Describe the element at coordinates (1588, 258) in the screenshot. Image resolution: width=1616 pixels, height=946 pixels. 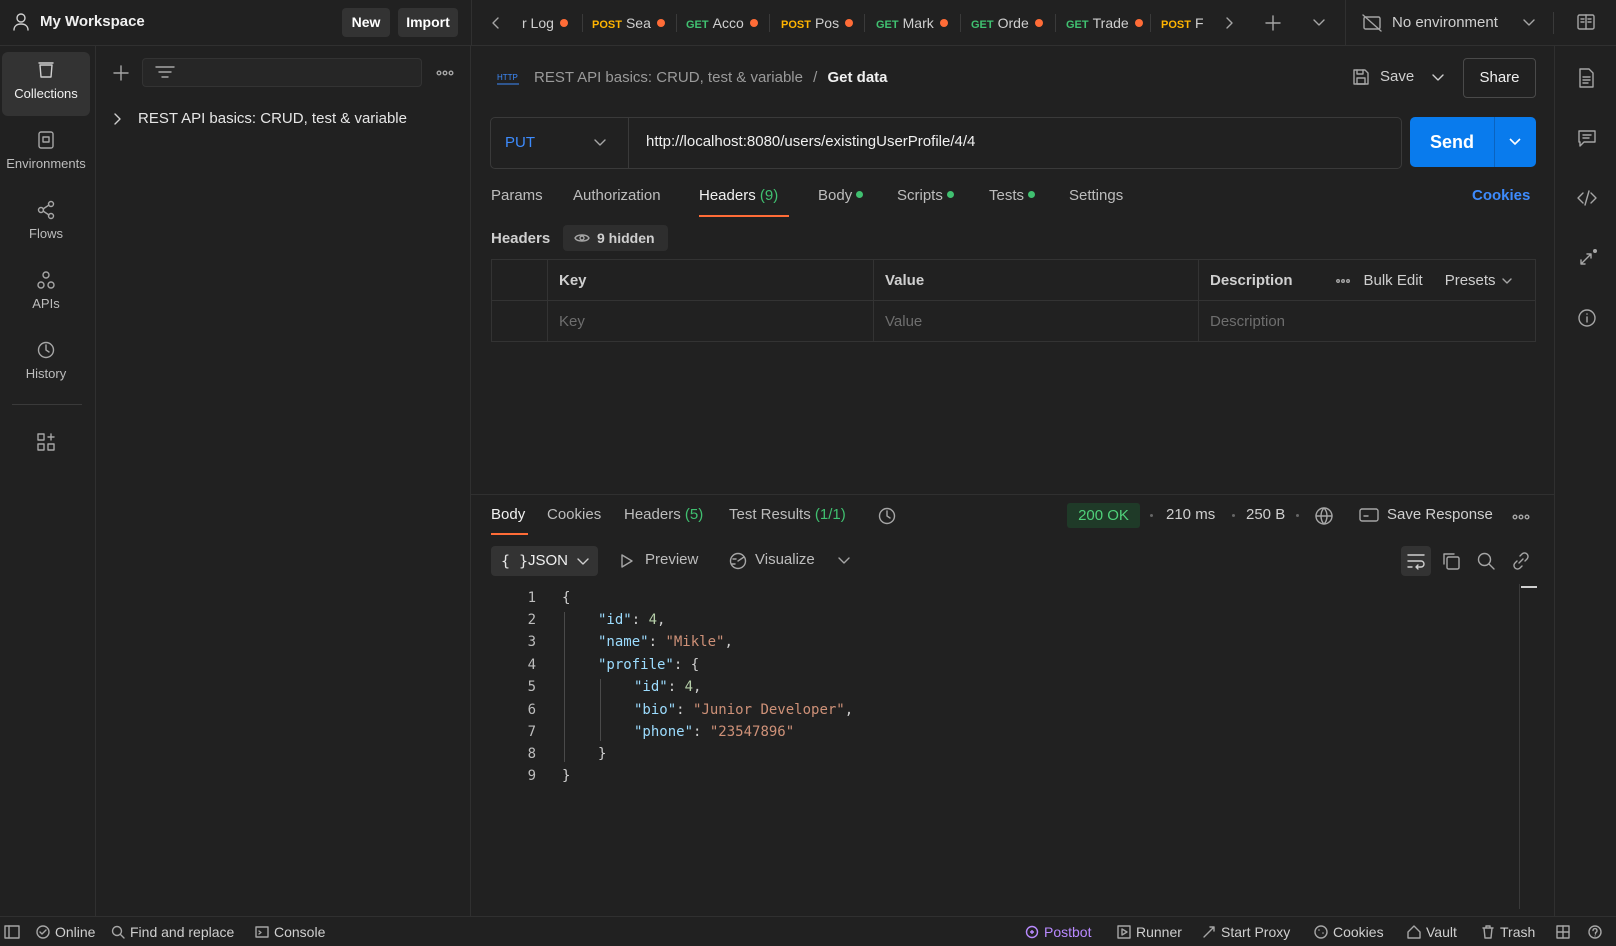
I see `related-collections-icon` at that location.